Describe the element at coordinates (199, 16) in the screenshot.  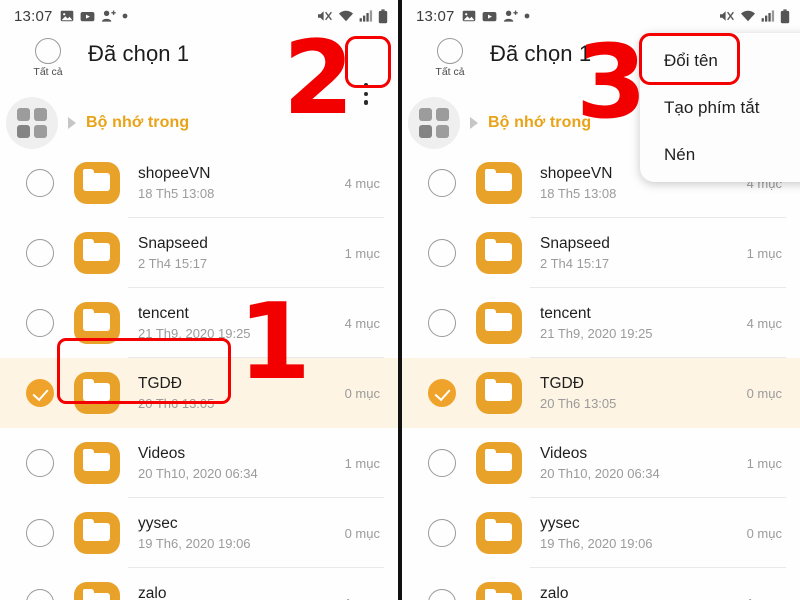
I see `status-bar-left: 13:07` at that location.